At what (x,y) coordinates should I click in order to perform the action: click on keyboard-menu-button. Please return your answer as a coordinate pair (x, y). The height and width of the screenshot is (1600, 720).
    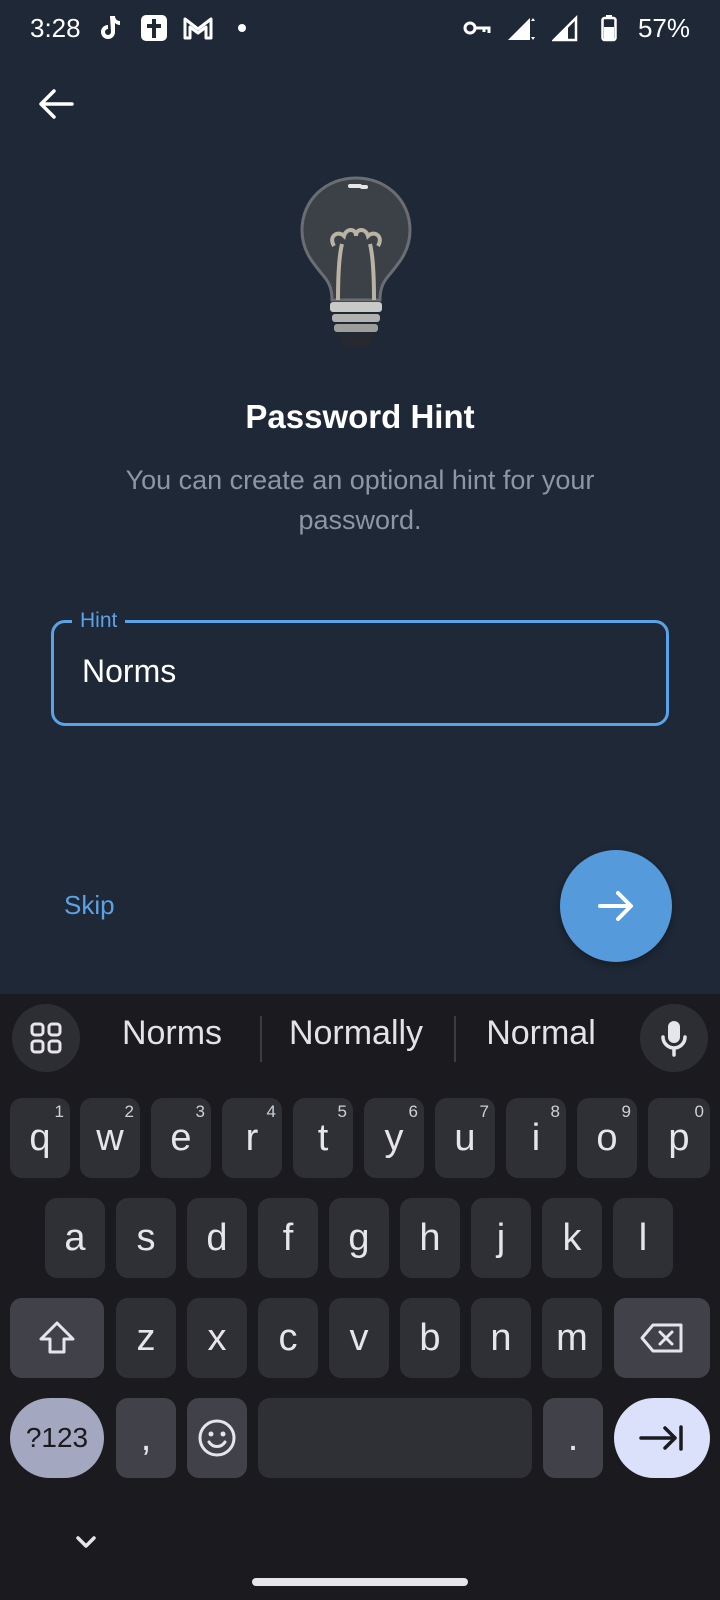
    Looking at the image, I should click on (46, 1038).